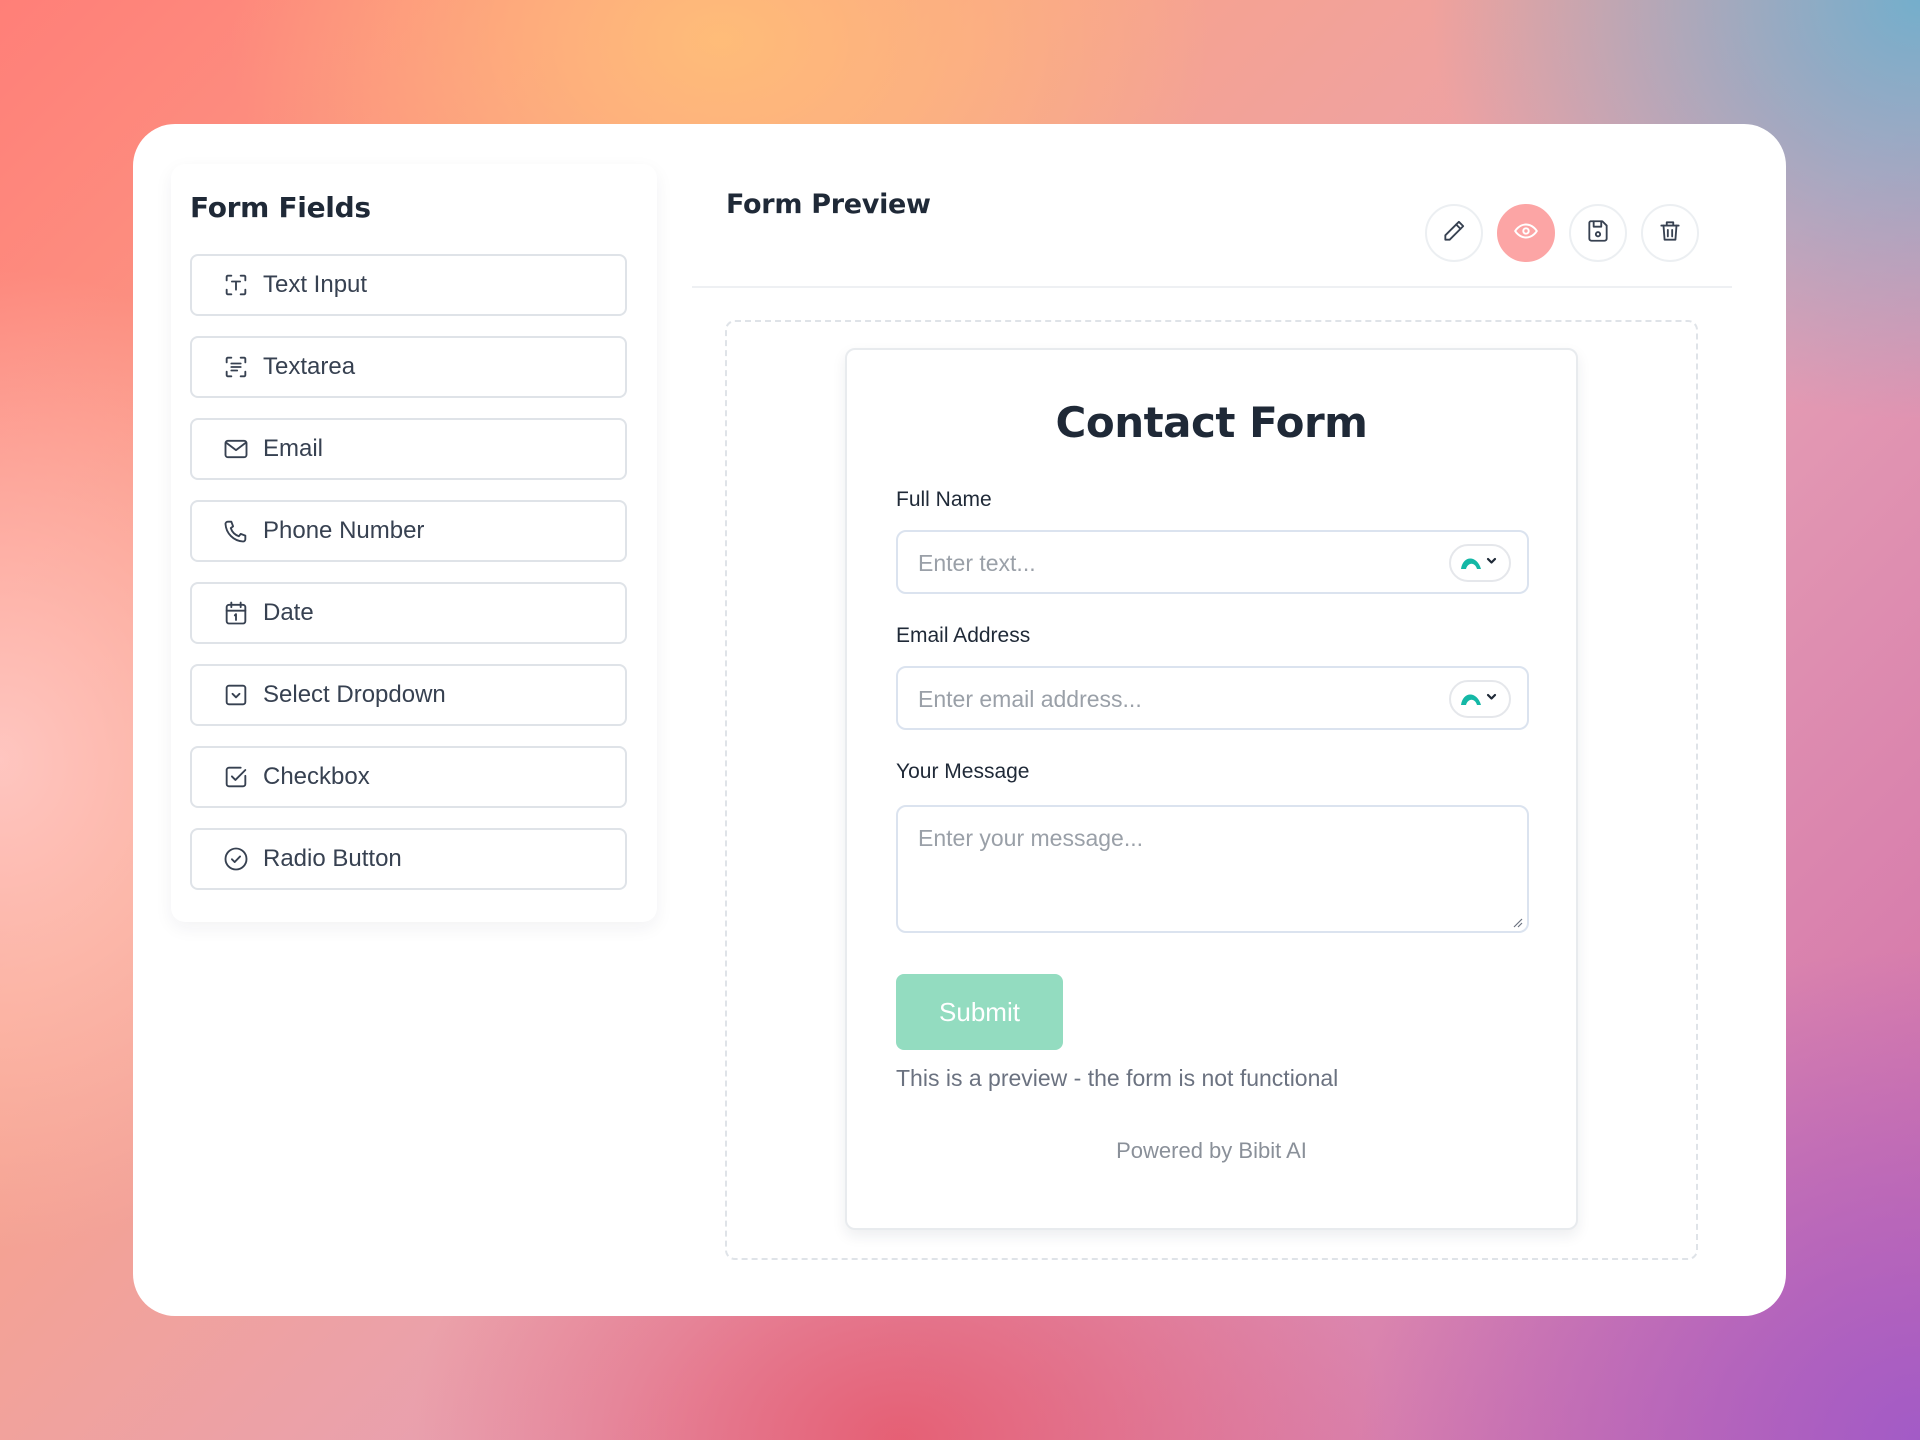 The width and height of the screenshot is (1920, 1440). I want to click on field-item-radio-button: Radio Button, so click(408, 859).